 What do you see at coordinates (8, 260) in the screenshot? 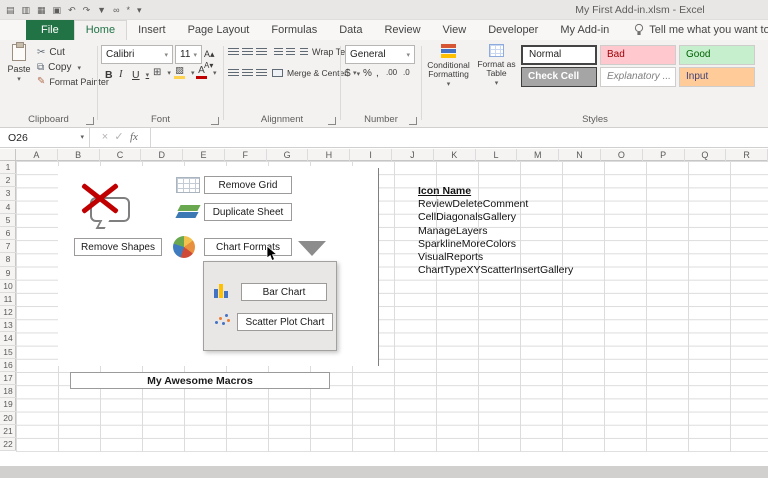
I see `row-header: 8` at bounding box center [8, 260].